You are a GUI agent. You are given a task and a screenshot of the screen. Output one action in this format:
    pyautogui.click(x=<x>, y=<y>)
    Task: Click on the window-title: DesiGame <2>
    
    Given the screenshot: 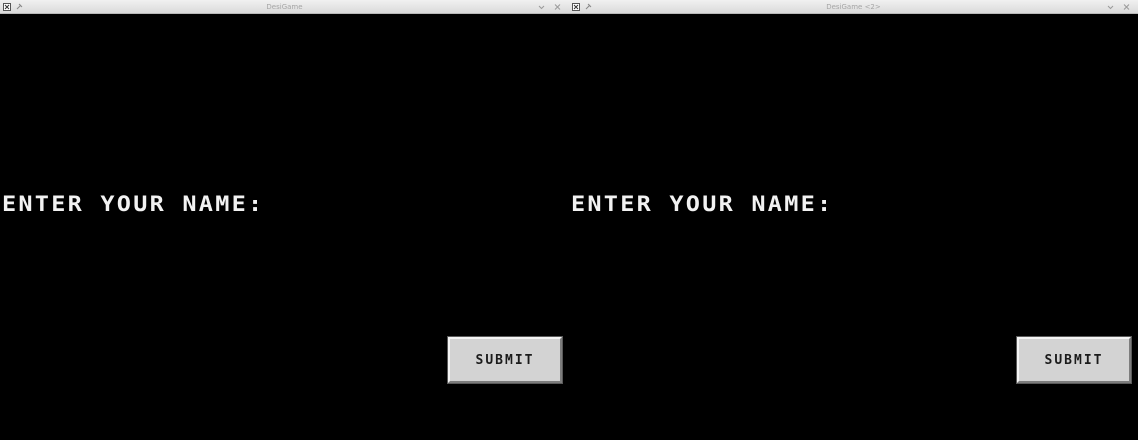 What is the action you would take?
    pyautogui.click(x=853, y=7)
    